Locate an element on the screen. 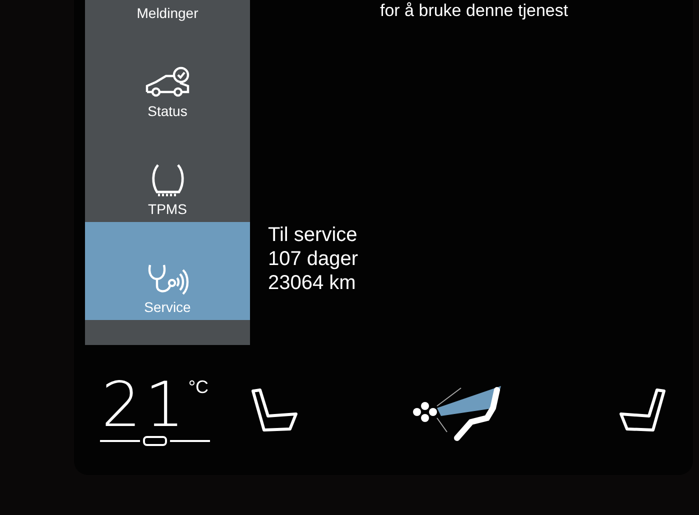  stethoscope-icon is located at coordinates (168, 279).